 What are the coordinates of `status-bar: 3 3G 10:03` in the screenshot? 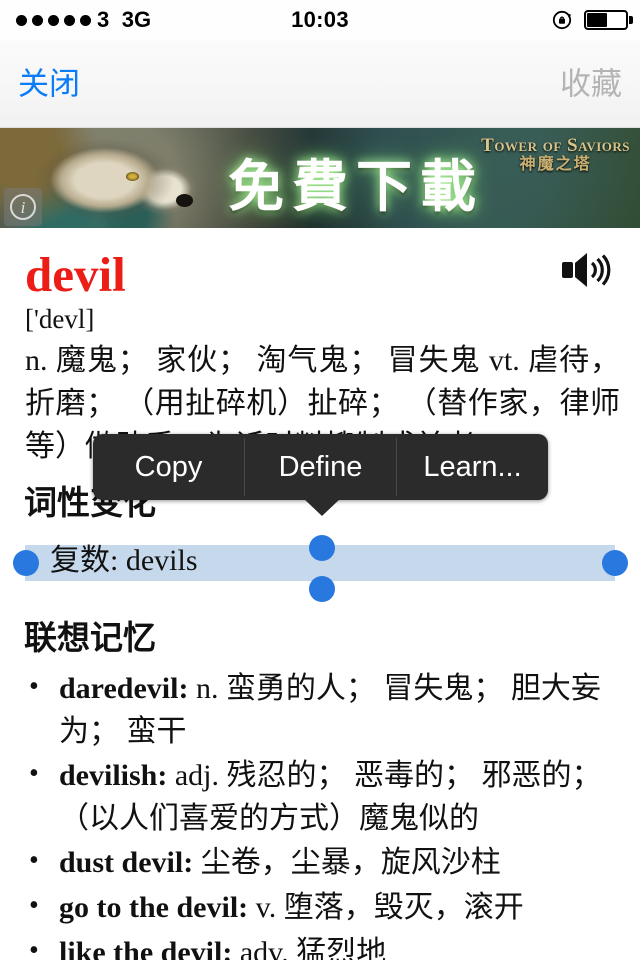 It's located at (320, 20).